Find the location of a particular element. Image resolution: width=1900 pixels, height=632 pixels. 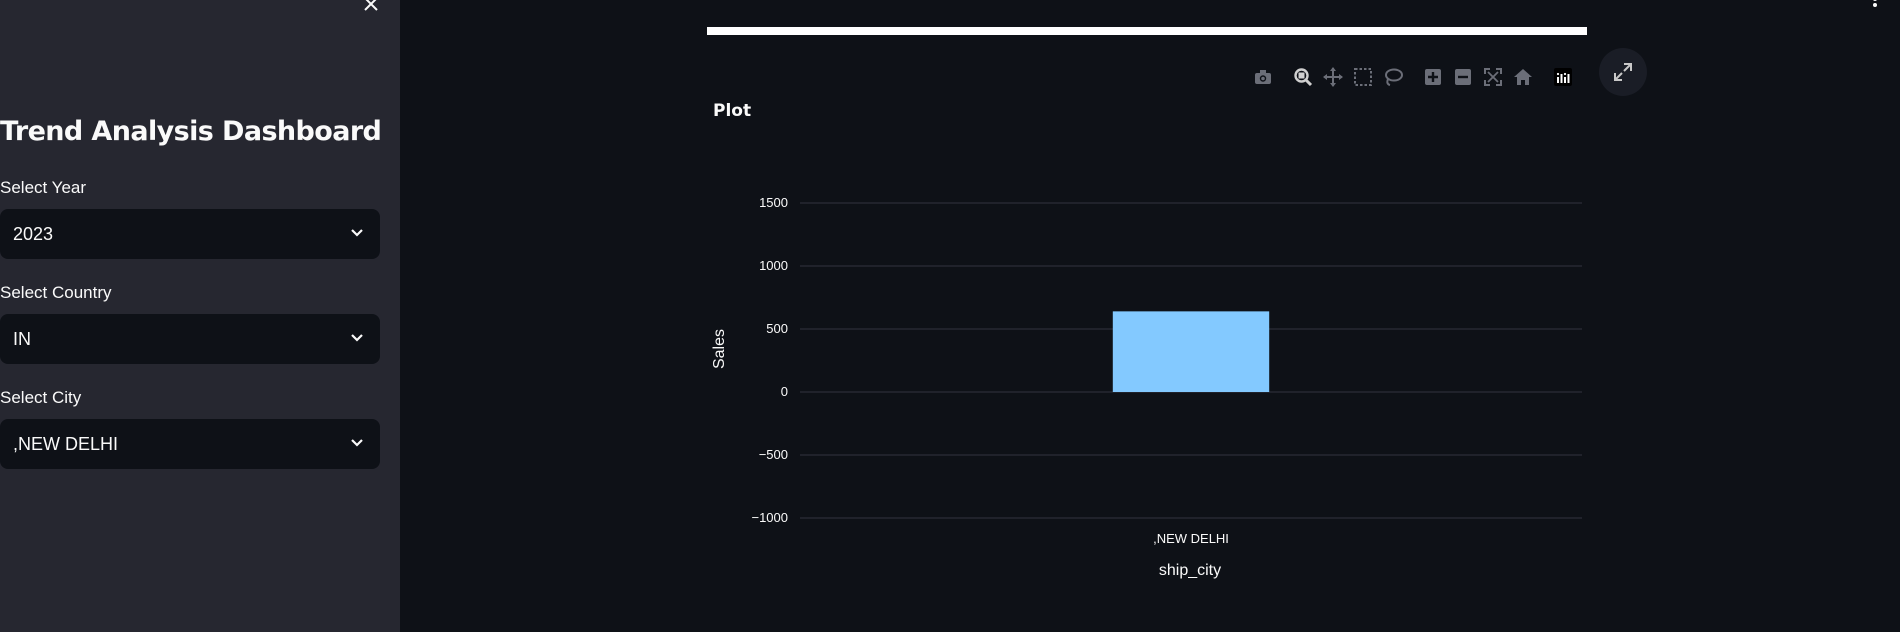

year-label: Select Year is located at coordinates (43, 187).